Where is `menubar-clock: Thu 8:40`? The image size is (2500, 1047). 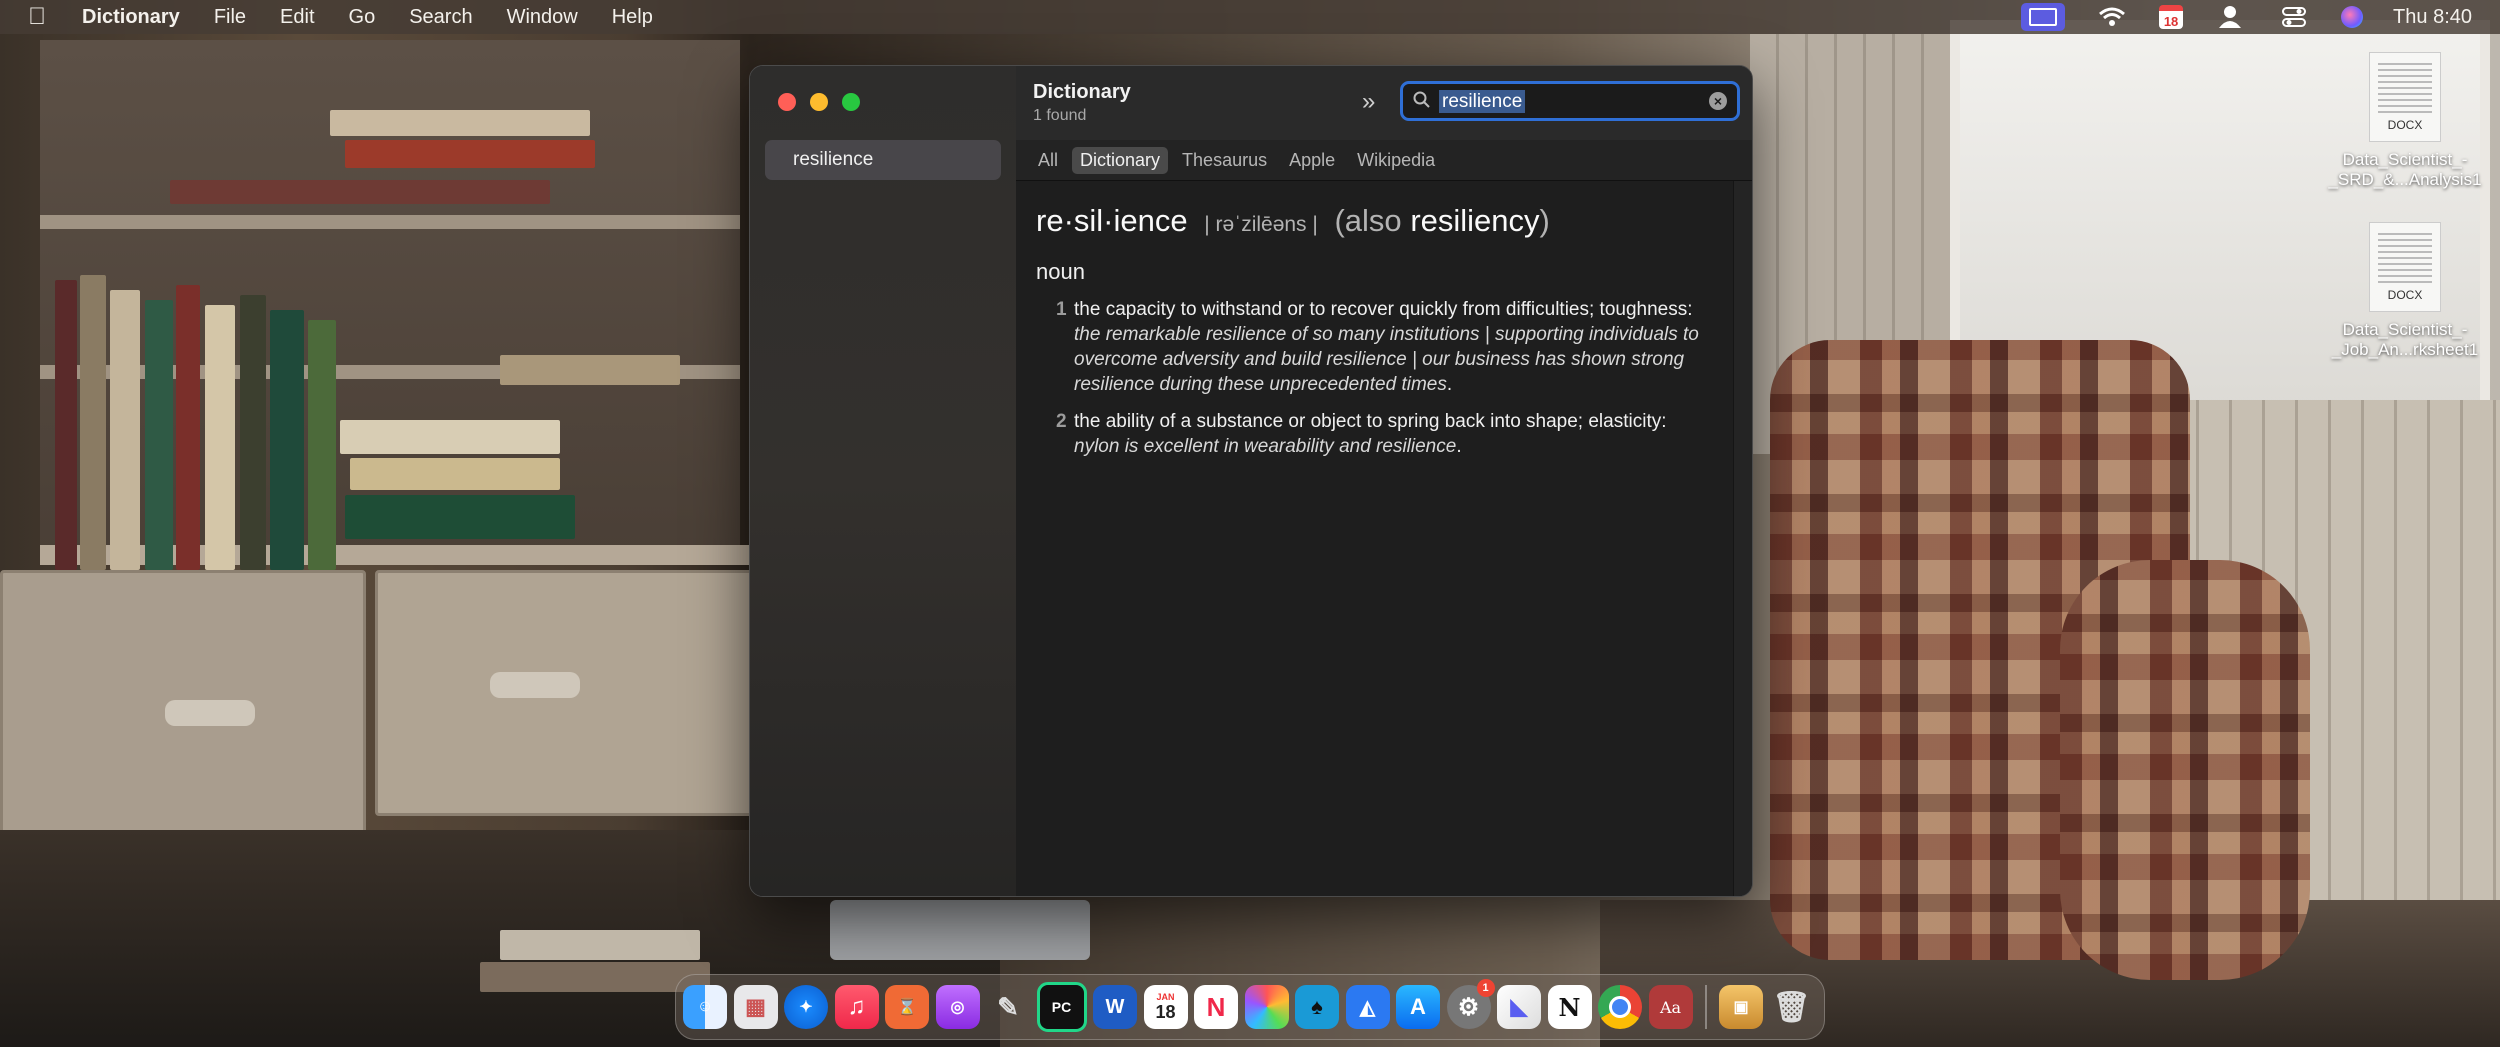 menubar-clock: Thu 8:40 is located at coordinates (2432, 17).